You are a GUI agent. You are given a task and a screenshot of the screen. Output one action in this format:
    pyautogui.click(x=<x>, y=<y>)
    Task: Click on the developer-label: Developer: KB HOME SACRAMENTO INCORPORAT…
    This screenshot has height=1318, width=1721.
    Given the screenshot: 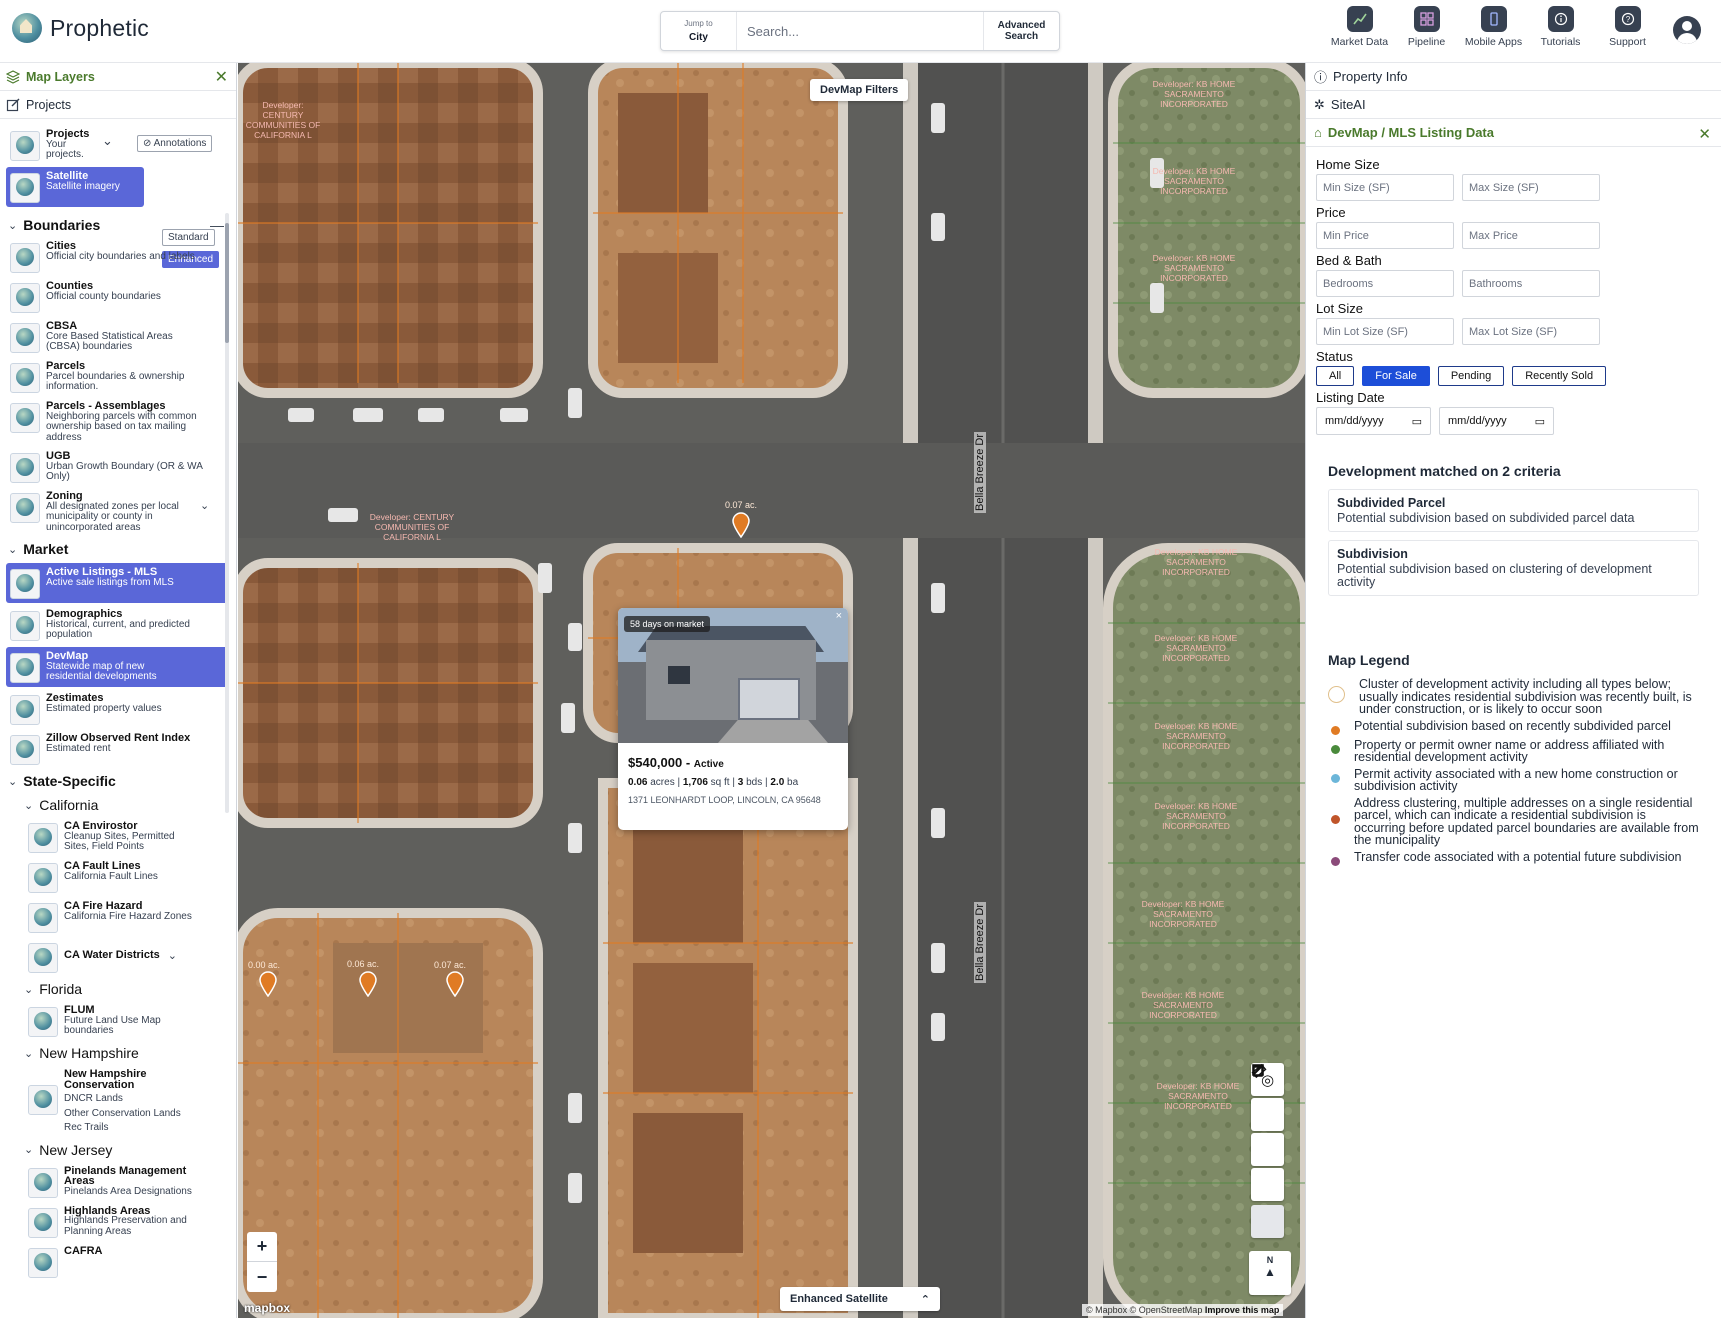 What is the action you would take?
    pyautogui.click(x=1194, y=181)
    